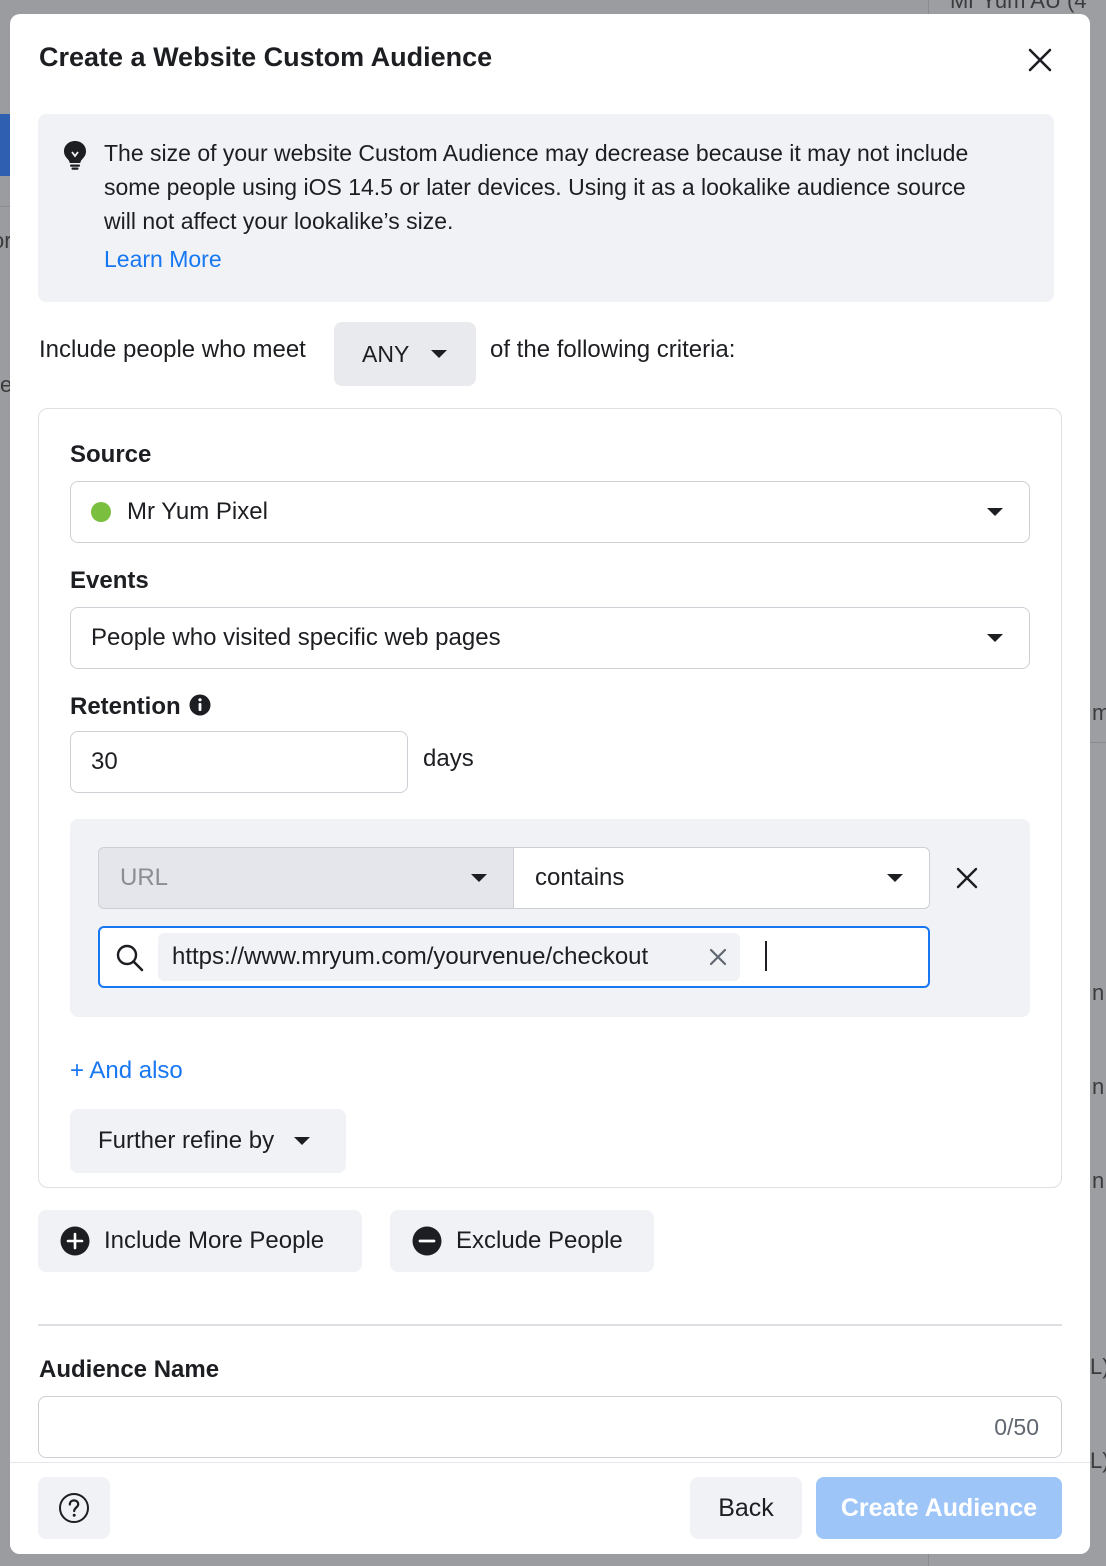  I want to click on url-token: https://www.mryum.com/yourvenue/checkout, so click(449, 957).